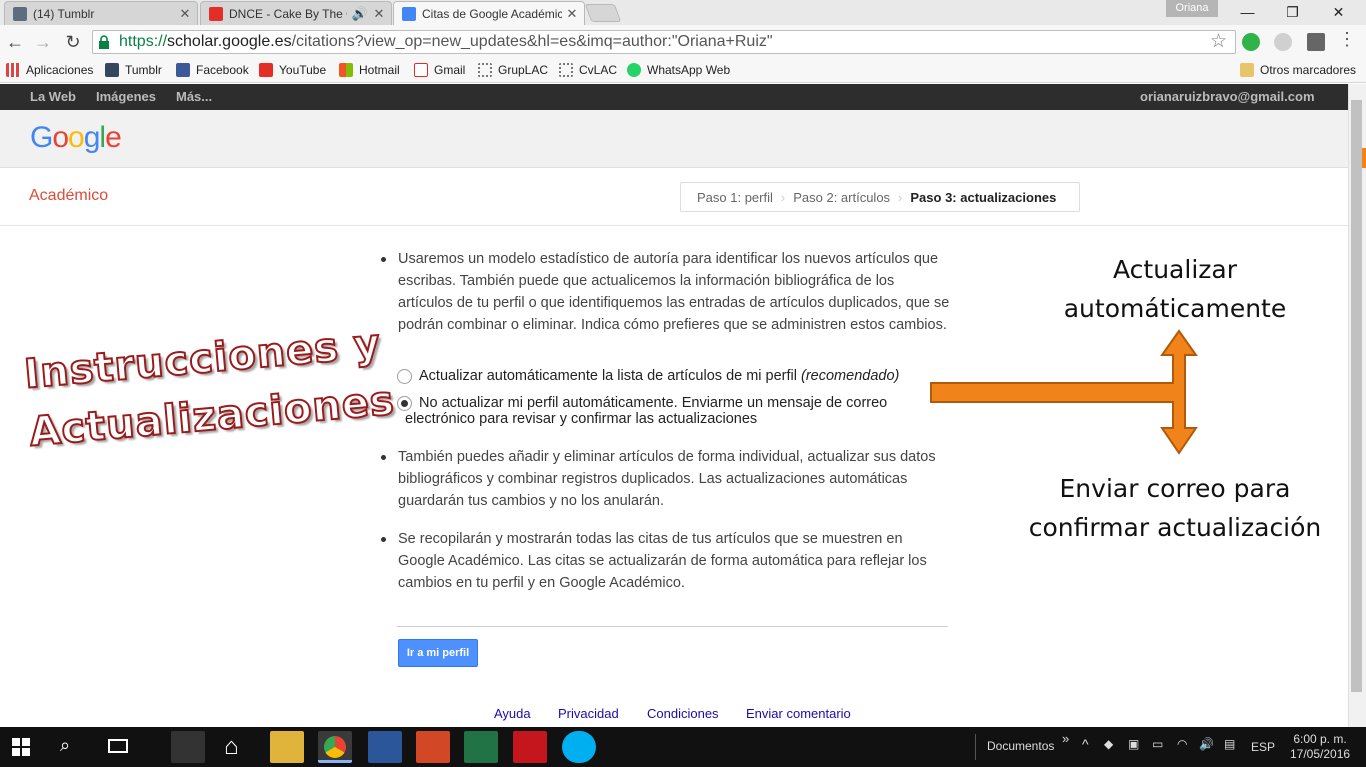  What do you see at coordinates (13, 70) in the screenshot?
I see `apps-icon` at bounding box center [13, 70].